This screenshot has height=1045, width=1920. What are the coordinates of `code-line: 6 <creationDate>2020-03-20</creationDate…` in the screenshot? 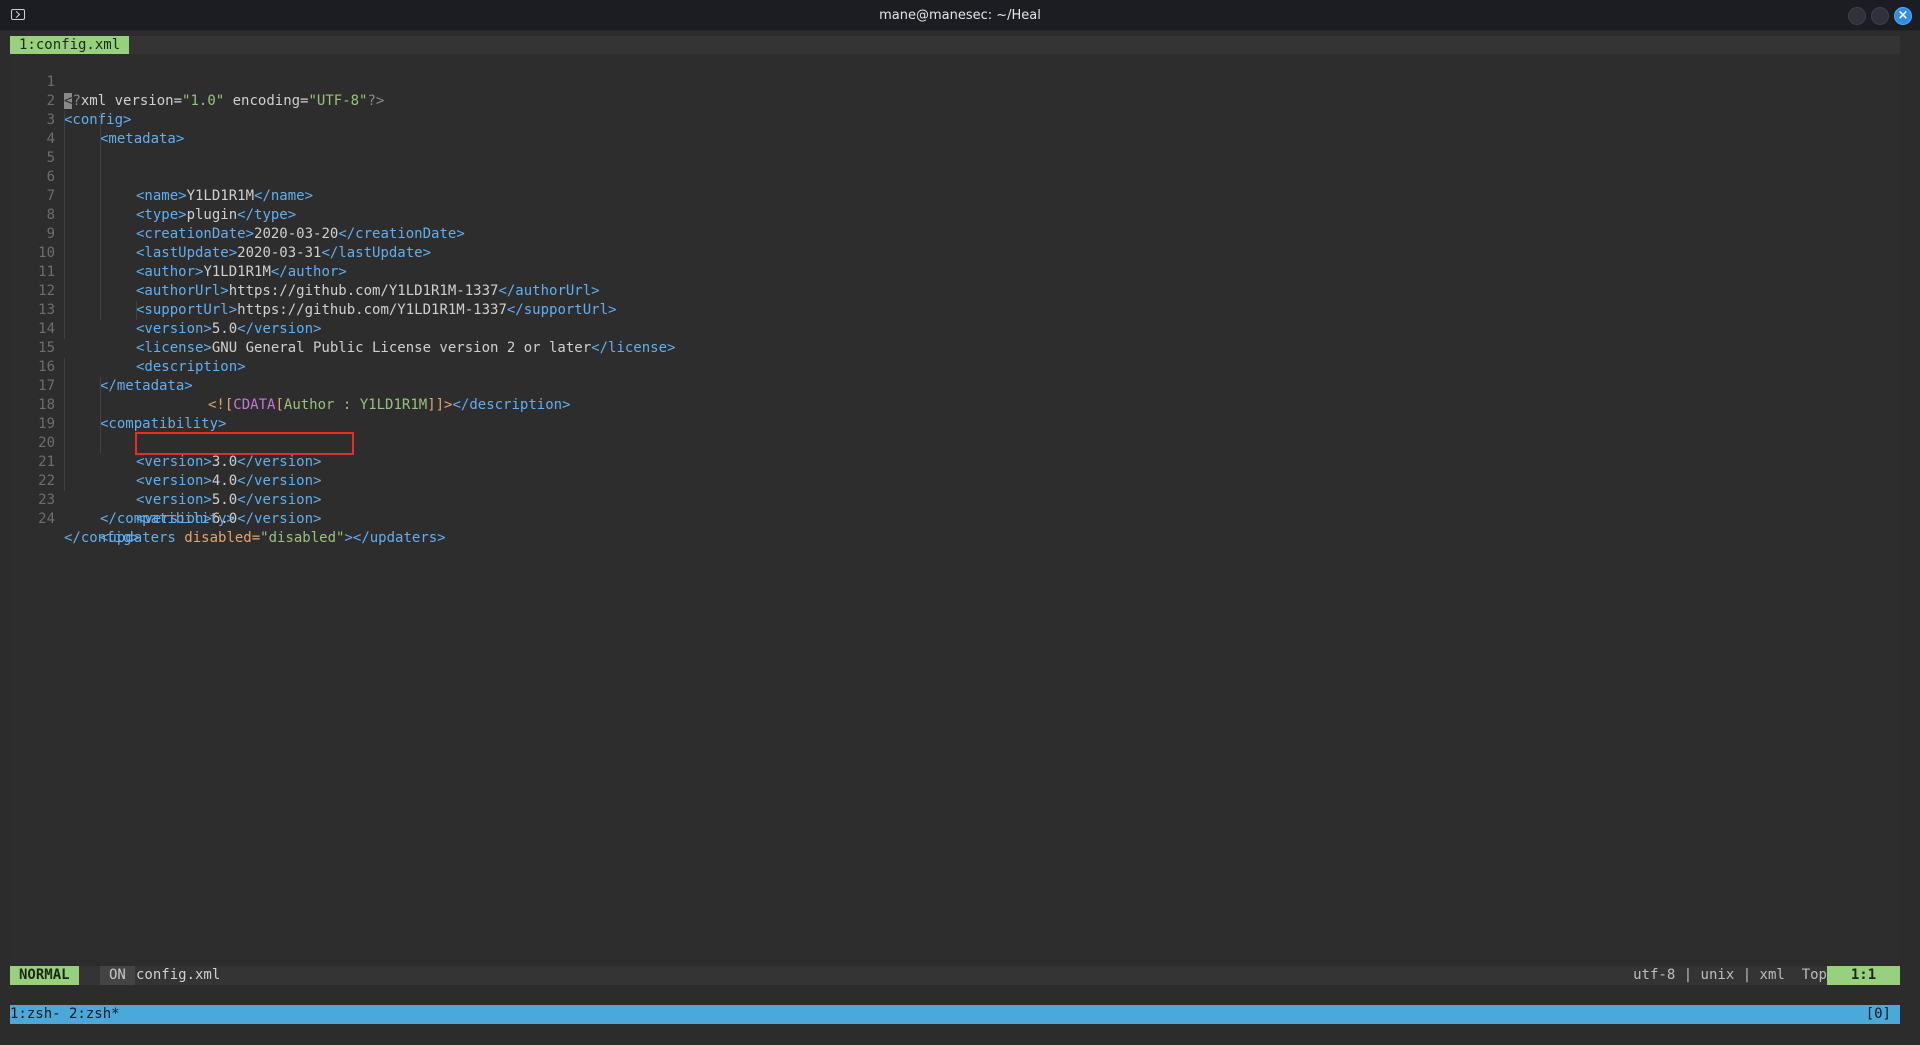 It's located at (955, 195).